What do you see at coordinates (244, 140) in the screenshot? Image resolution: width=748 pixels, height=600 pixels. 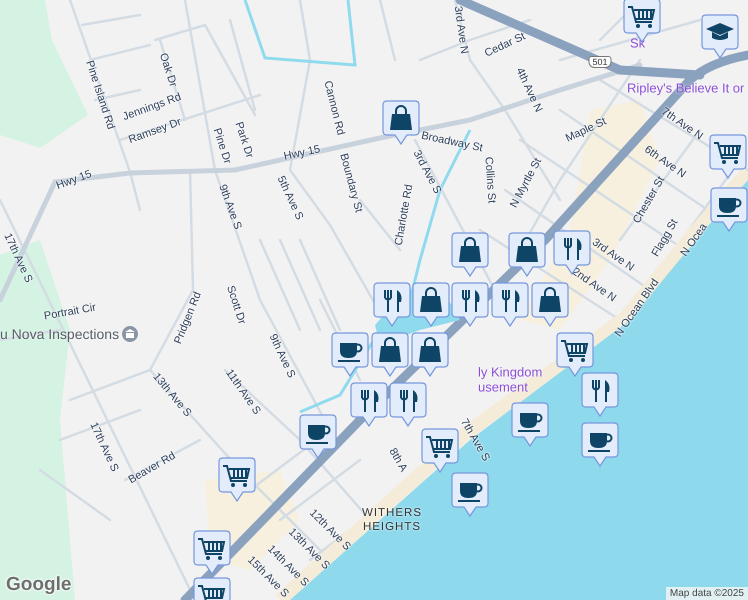 I see `street-label: Park Dr` at bounding box center [244, 140].